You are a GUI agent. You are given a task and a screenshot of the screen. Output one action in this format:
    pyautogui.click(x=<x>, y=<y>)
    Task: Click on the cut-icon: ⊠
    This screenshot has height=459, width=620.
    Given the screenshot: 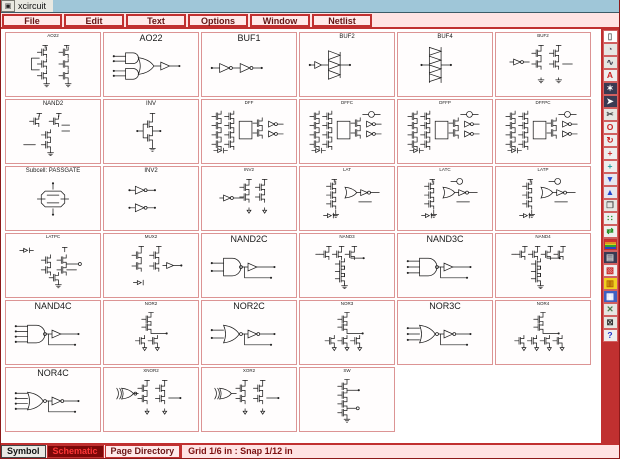 What is the action you would take?
    pyautogui.click(x=610, y=322)
    